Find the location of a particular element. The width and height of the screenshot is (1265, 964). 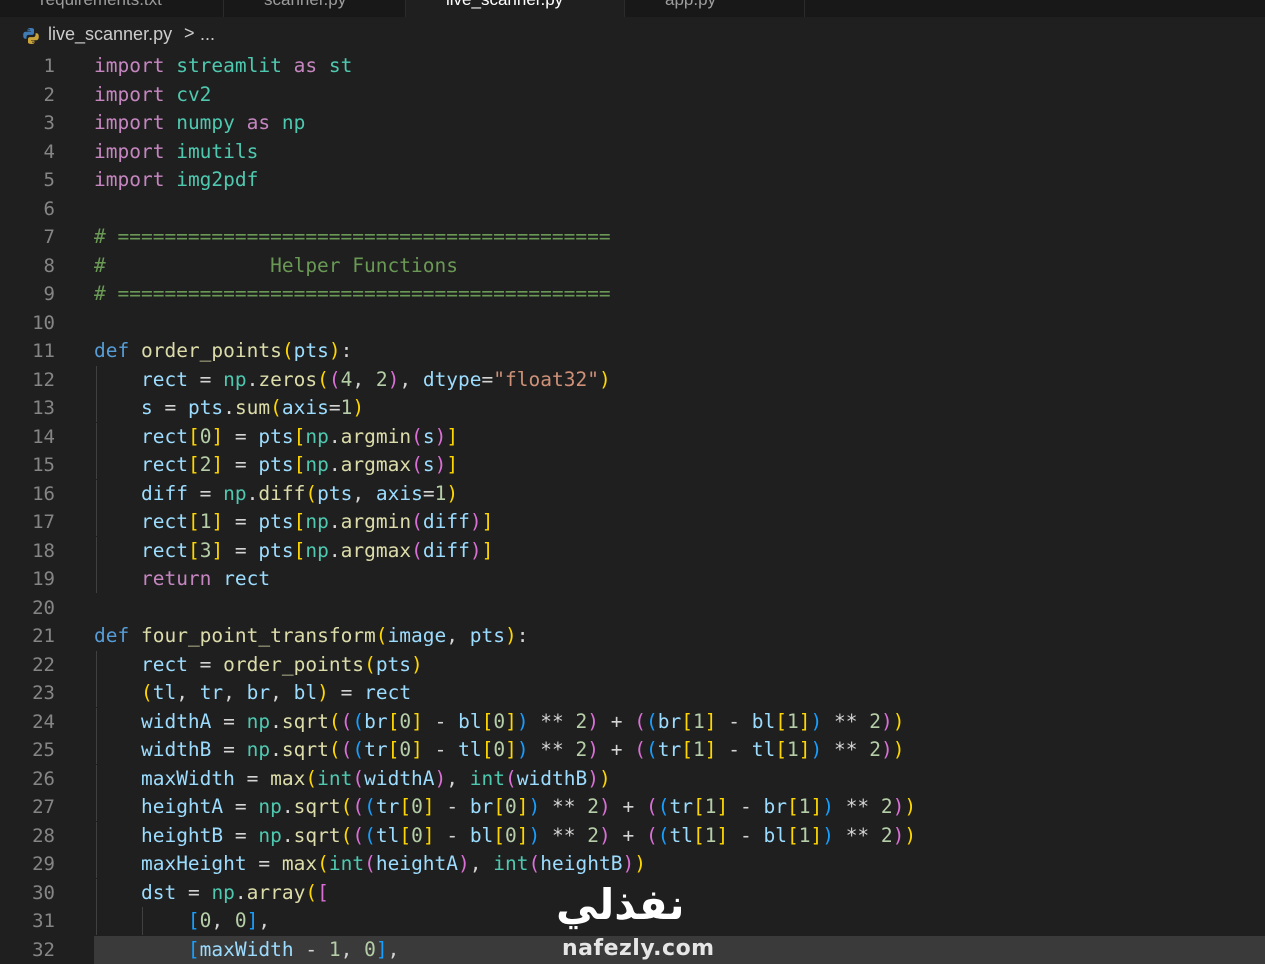

tab-requirements: requirements.txt is located at coordinates (112, 8).